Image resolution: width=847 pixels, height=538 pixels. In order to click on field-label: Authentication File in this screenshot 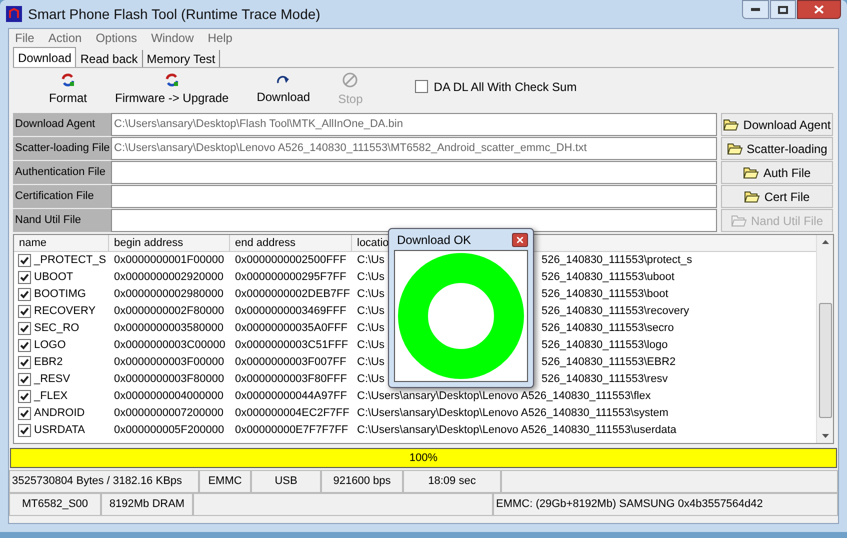, I will do `click(62, 172)`.